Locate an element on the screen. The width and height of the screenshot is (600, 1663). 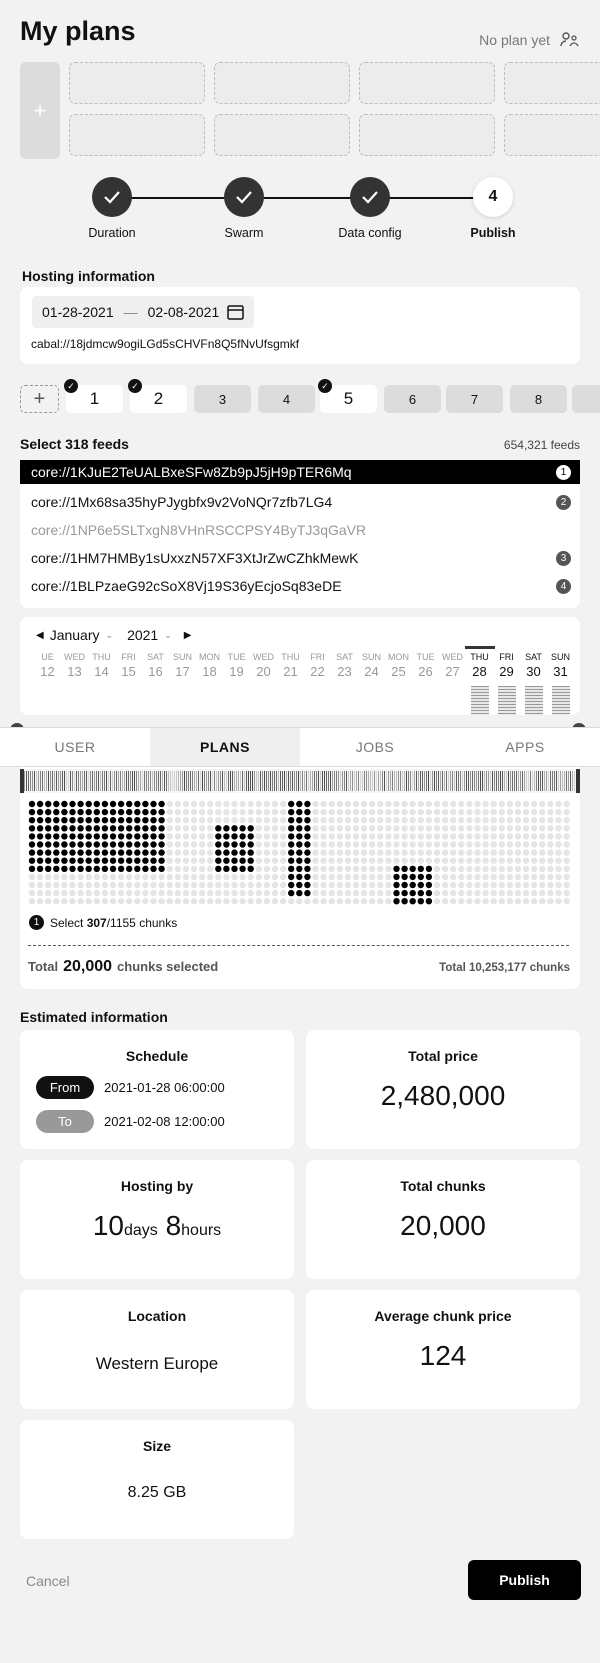
step-data-config is located at coordinates (370, 197).